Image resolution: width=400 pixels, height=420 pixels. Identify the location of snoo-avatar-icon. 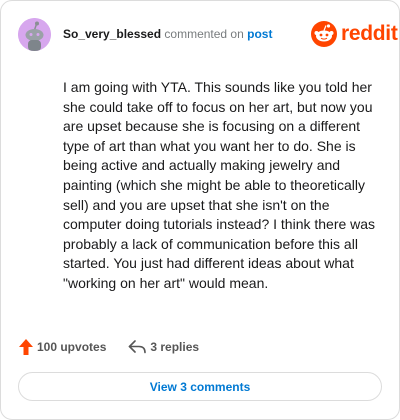
(34, 34).